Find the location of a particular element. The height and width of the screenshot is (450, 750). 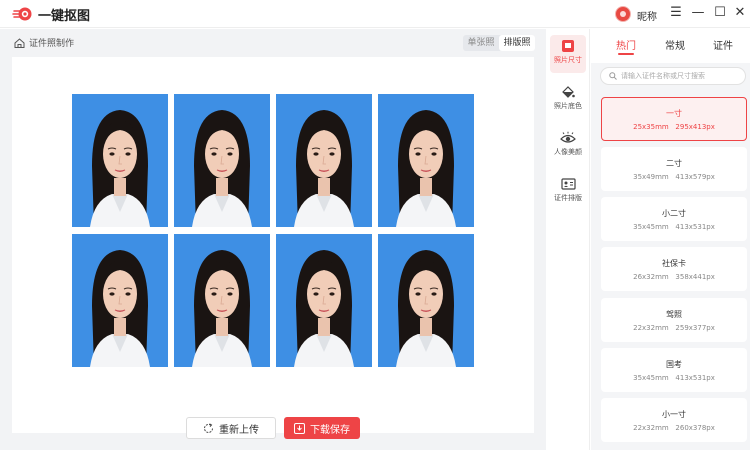

size-dimensions: 35x49mm 413x579px is located at coordinates (674, 177).